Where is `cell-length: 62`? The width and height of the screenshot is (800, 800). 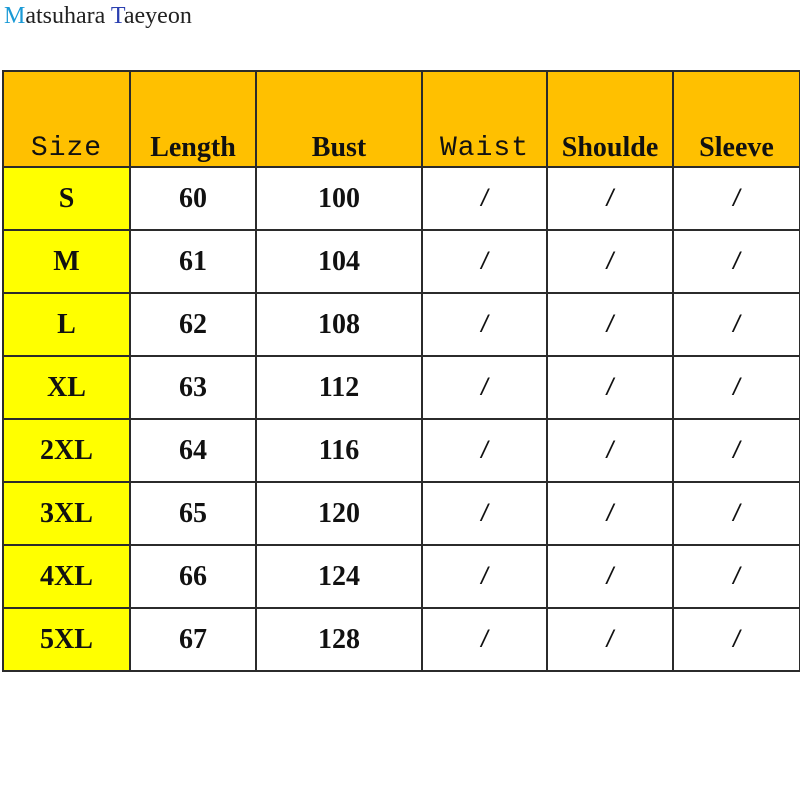
cell-length: 62 is located at coordinates (193, 324).